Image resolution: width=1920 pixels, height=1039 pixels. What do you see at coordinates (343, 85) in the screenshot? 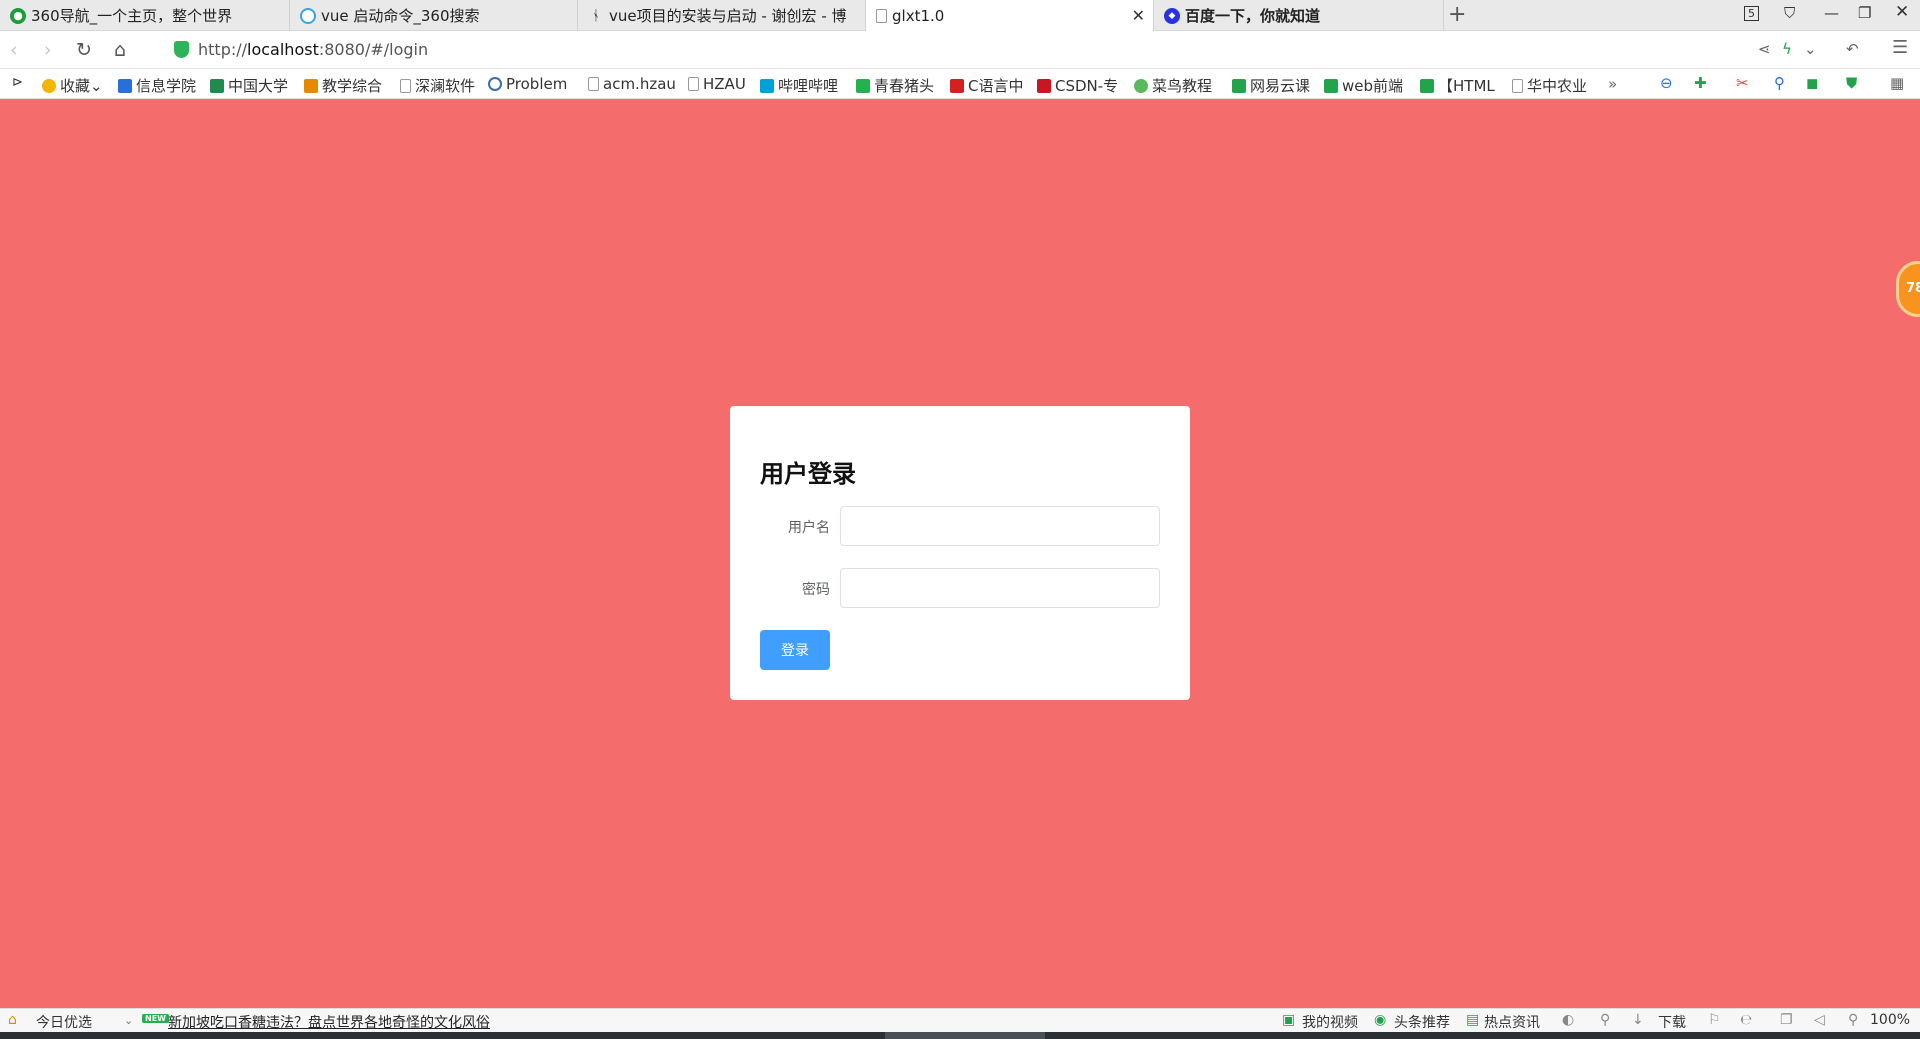
I see `bookmark-item: 教学综合` at bounding box center [343, 85].